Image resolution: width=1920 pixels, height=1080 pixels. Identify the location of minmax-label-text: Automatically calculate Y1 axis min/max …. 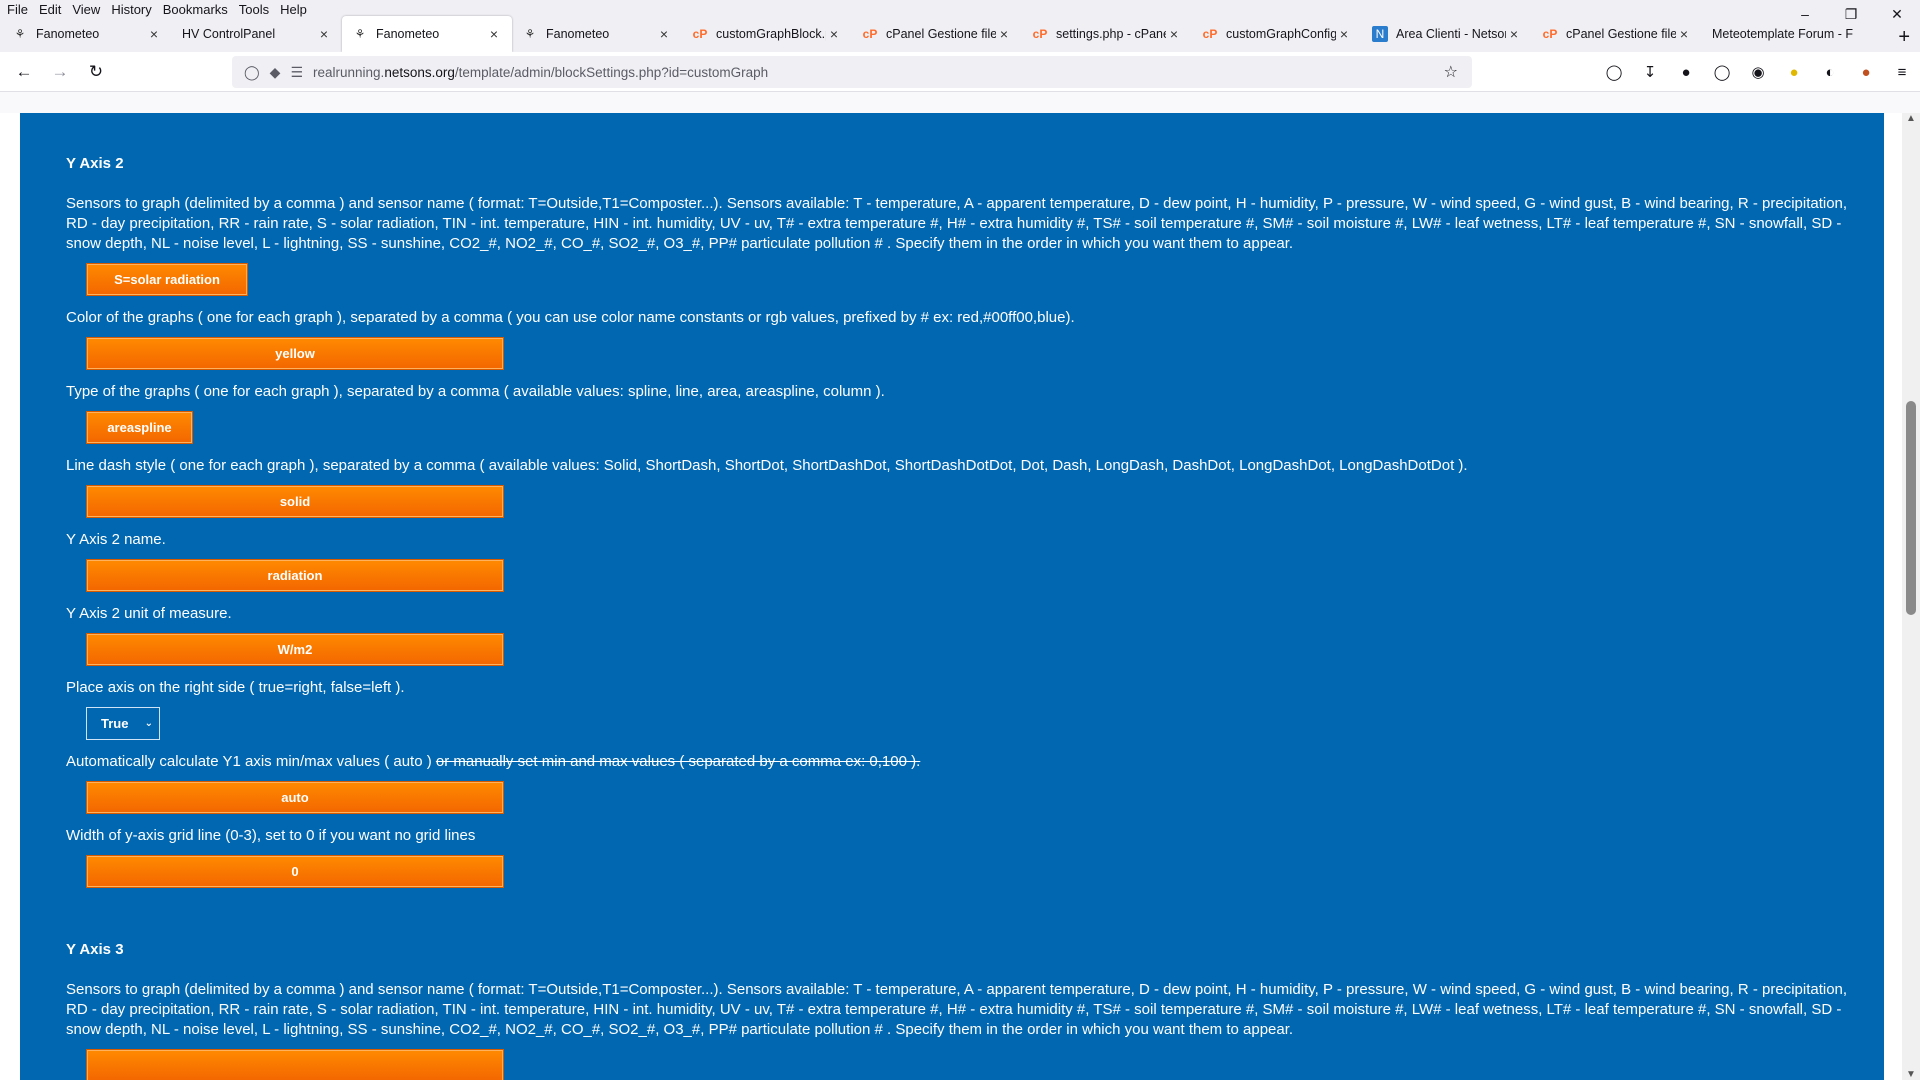
(251, 761).